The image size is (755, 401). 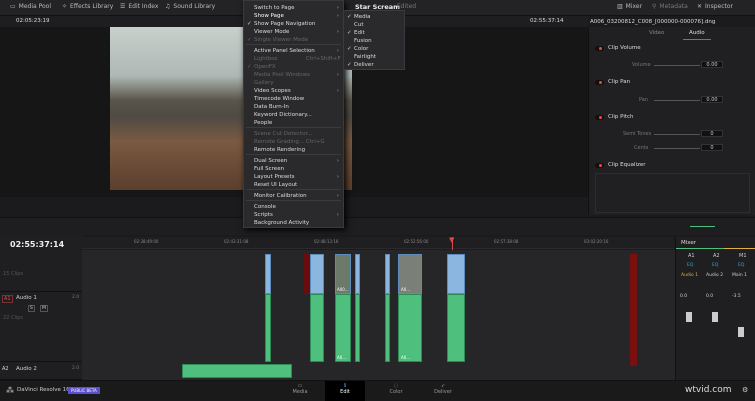 What do you see at coordinates (139, 6) in the screenshot?
I see `edit-index-button: ☰ Edit Index` at bounding box center [139, 6].